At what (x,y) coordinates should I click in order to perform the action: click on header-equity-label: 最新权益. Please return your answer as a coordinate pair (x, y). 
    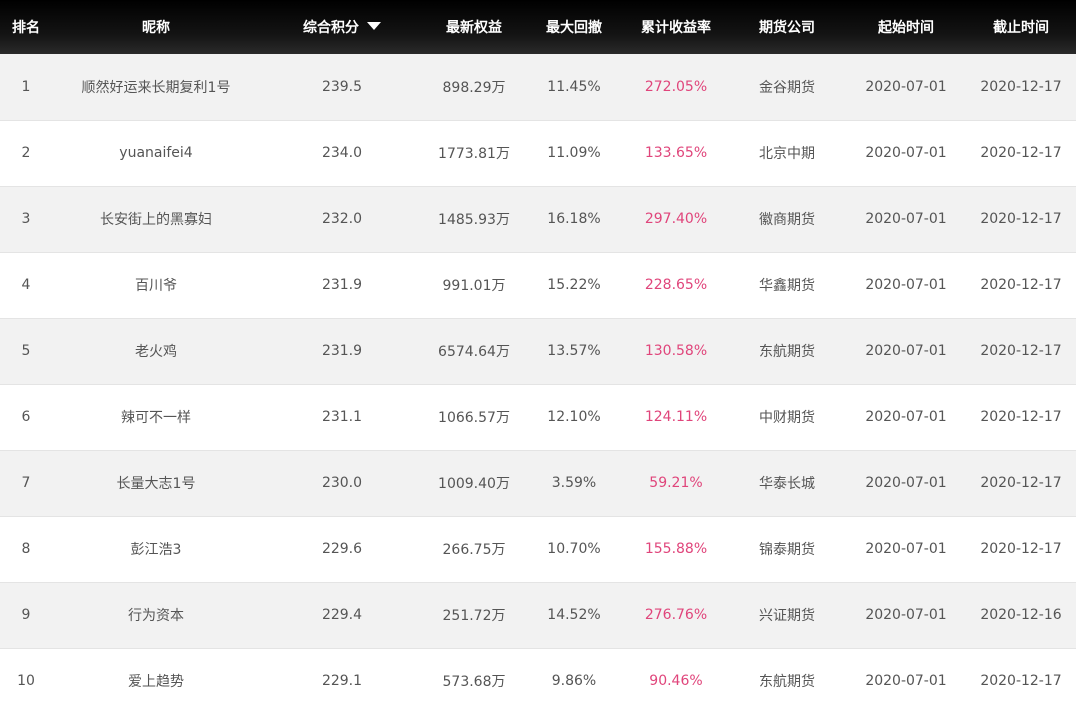
    Looking at the image, I should click on (474, 28).